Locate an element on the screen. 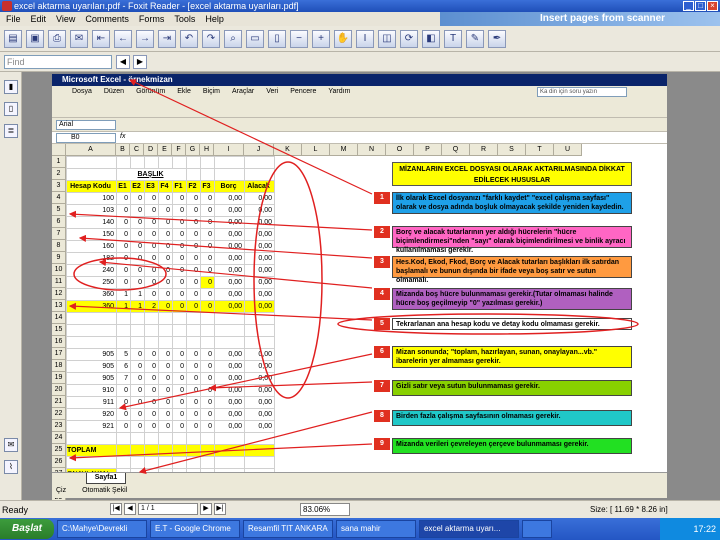  page-number-input: 1 / 1 is located at coordinates (168, 509).